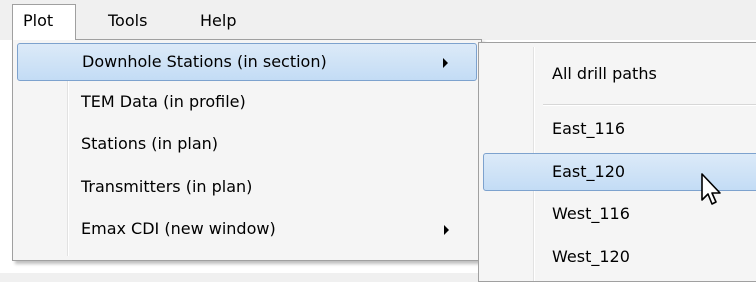  Describe the element at coordinates (204, 61) in the screenshot. I see `menu-item-label: Downhole Stations (in section)` at that location.